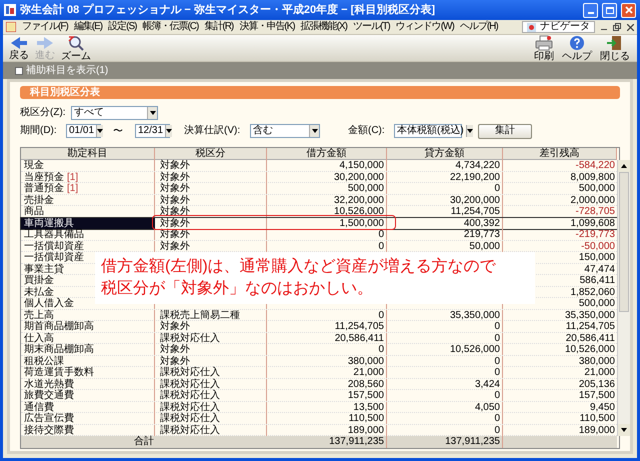  Describe the element at coordinates (19, 43) in the screenshot. I see `back-arrow-icon` at that location.